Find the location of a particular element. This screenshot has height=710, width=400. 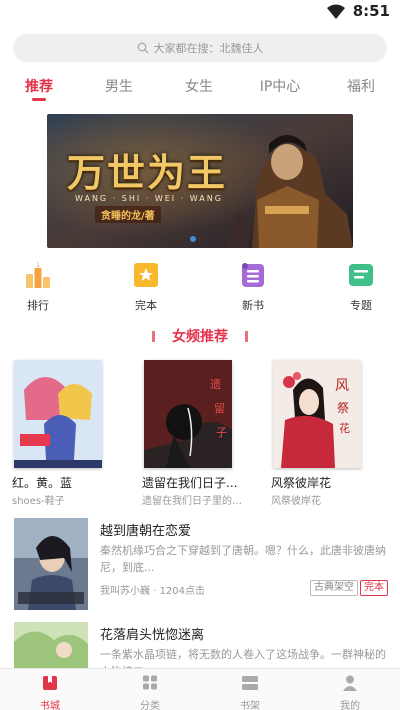

svg-text: 留 is located at coordinates (219, 408).